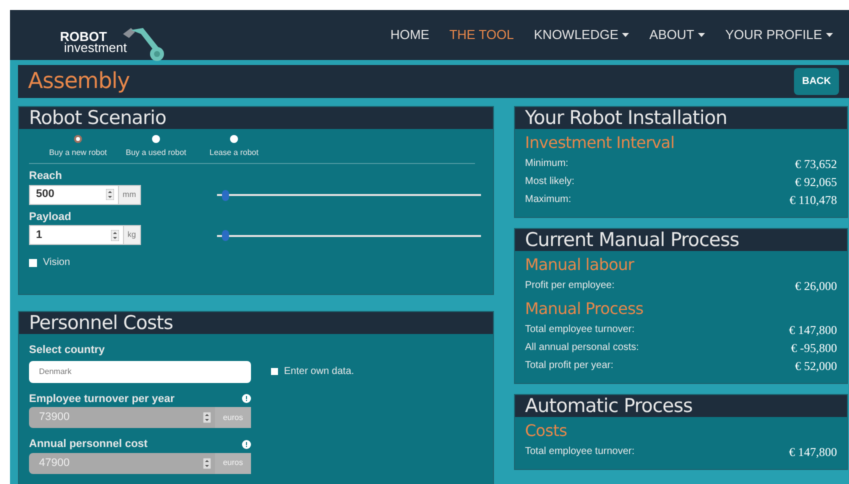  Describe the element at coordinates (816, 286) in the screenshot. I see `row-value: € 26,000` at that location.